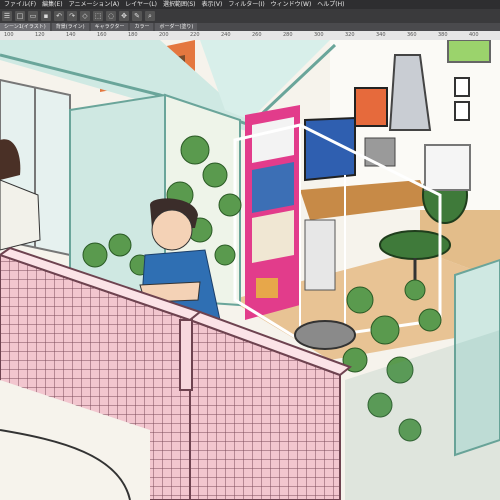 This screenshot has height=500, width=500. I want to click on menu-edit: 編集(E), so click(52, 4).